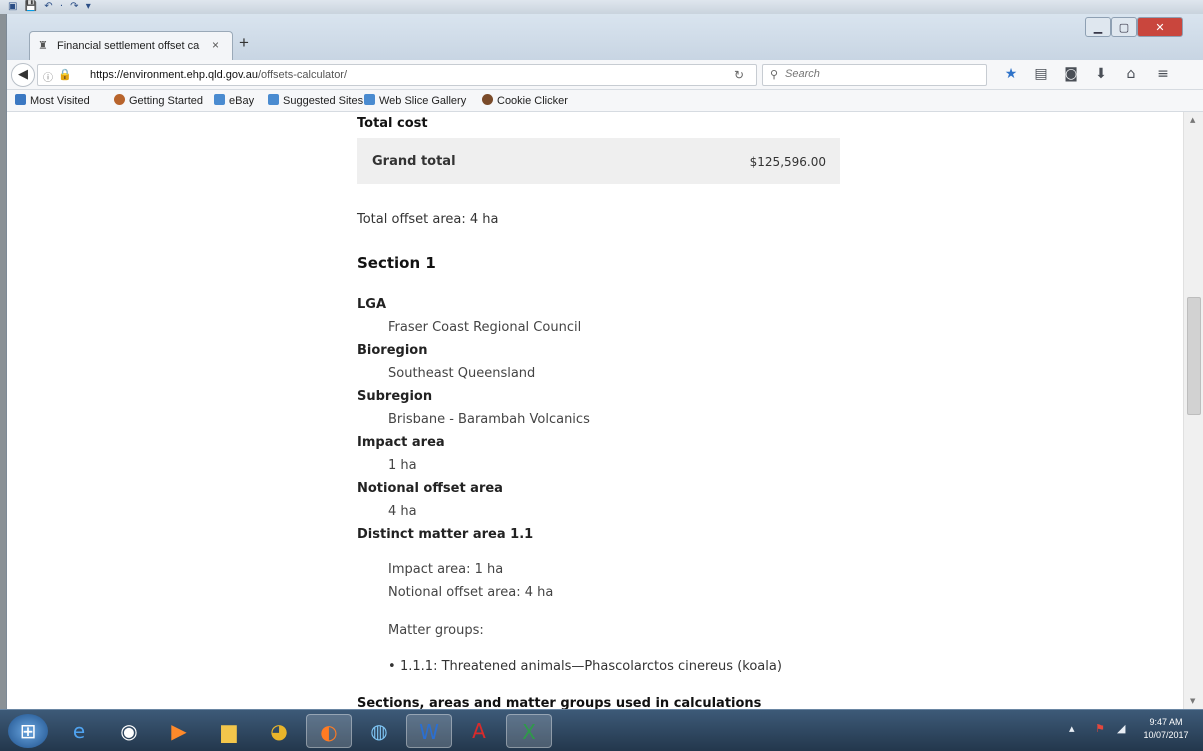 This screenshot has height=751, width=1203. Describe the element at coordinates (242, 101) in the screenshot. I see `bookmark-label: eBay` at that location.